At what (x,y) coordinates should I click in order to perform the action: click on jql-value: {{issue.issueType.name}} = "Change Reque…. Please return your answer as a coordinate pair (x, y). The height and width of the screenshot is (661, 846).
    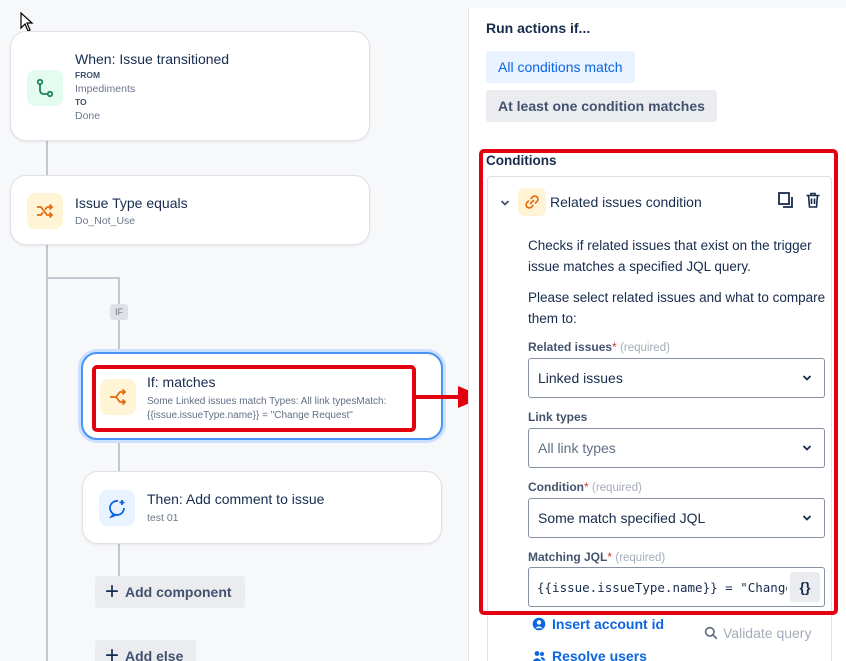
    Looking at the image, I should click on (662, 587).